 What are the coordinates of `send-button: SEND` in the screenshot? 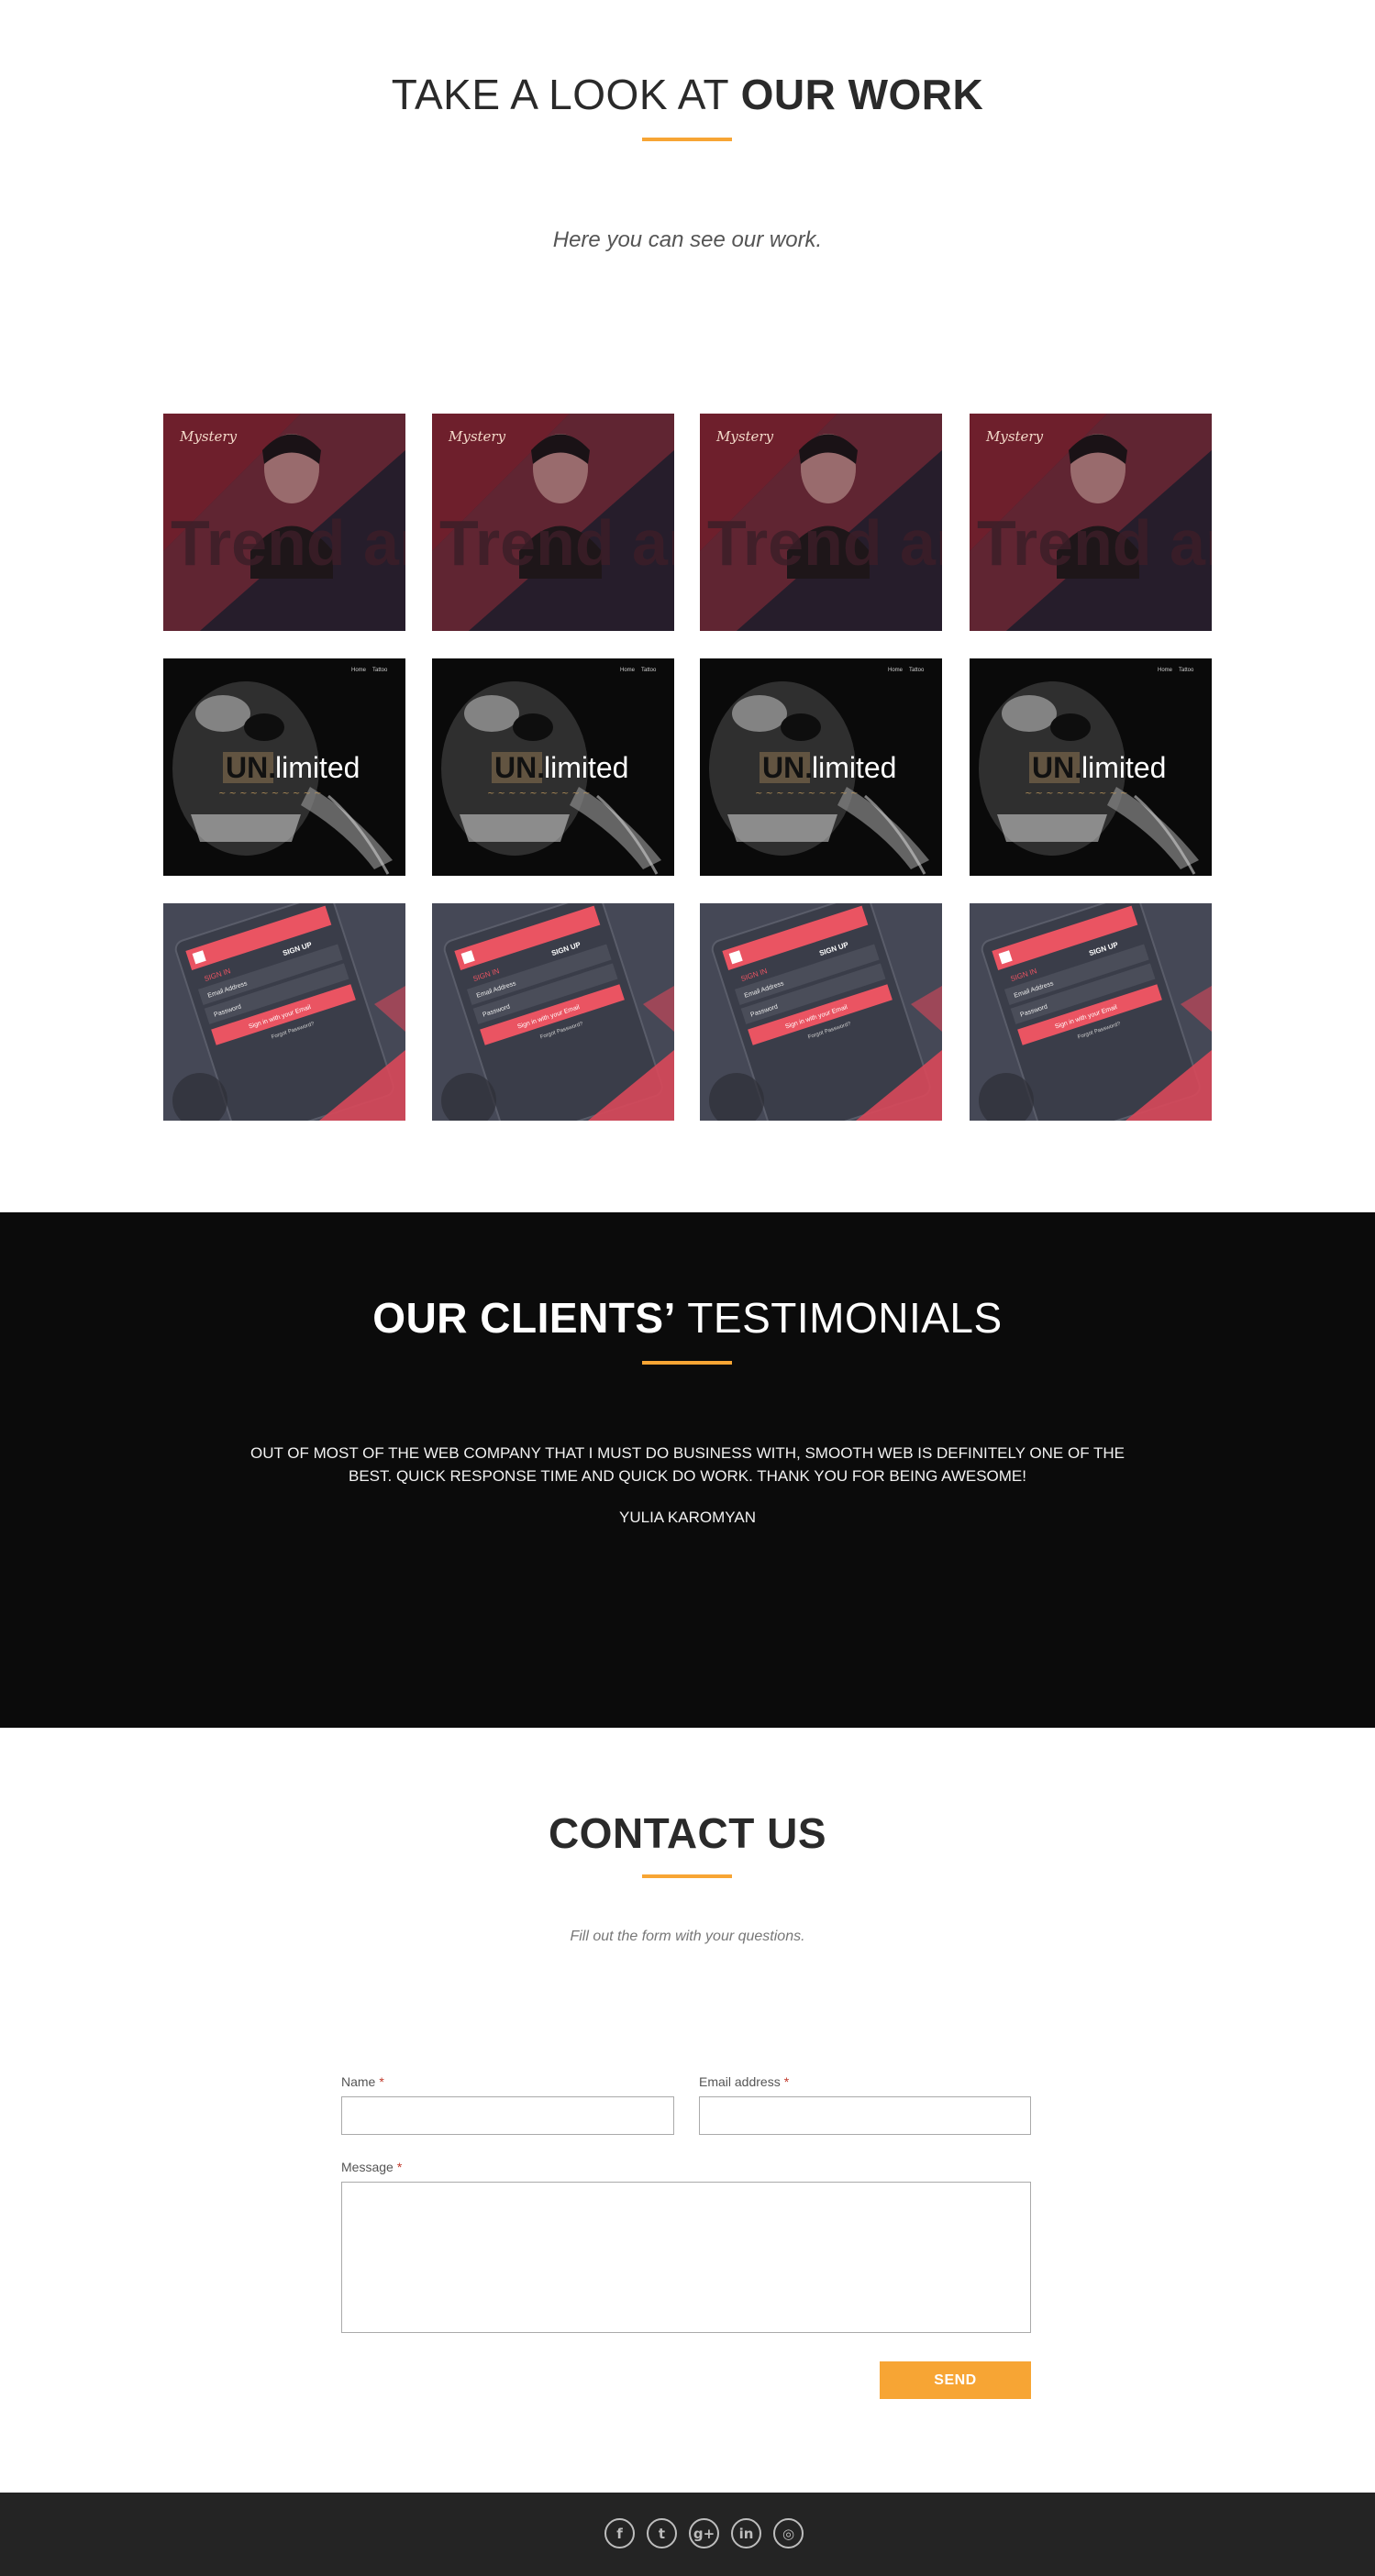 It's located at (955, 2380).